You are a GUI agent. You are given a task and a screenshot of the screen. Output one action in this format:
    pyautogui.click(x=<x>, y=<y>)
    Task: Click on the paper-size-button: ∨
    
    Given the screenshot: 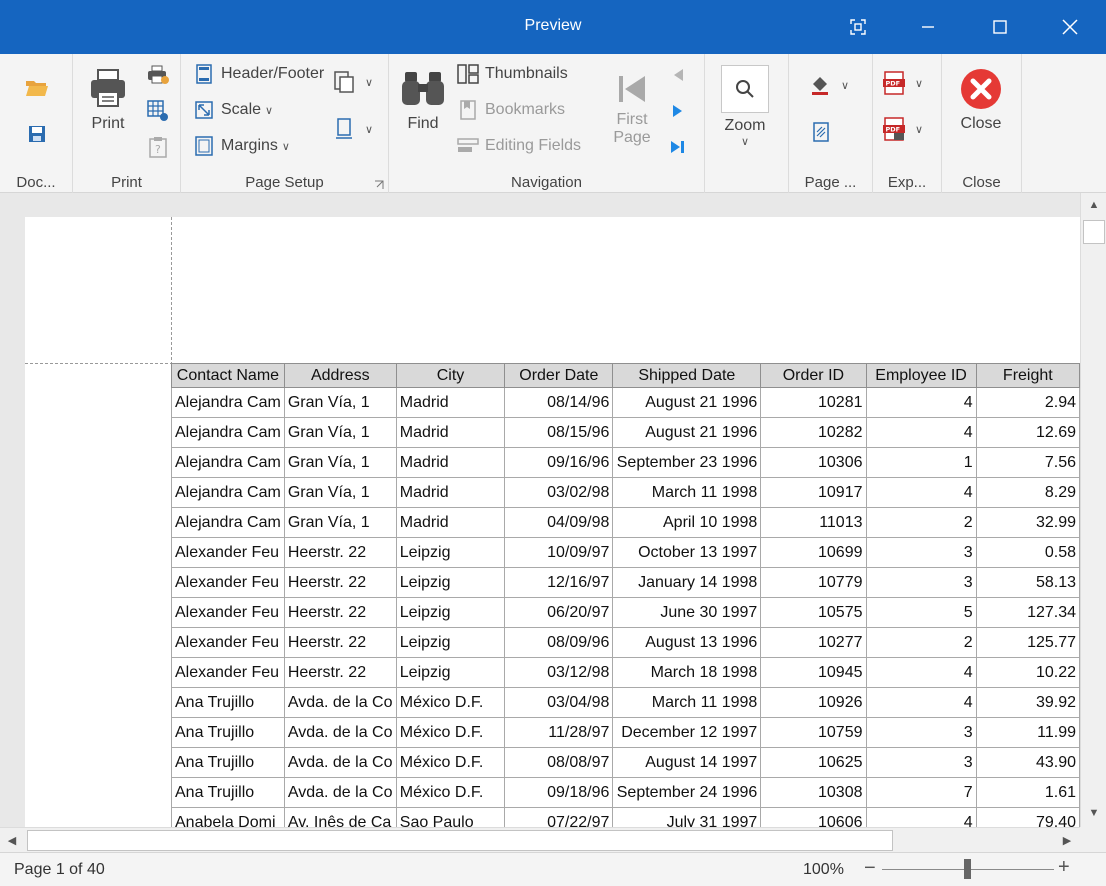 What is the action you would take?
    pyautogui.click(x=353, y=129)
    